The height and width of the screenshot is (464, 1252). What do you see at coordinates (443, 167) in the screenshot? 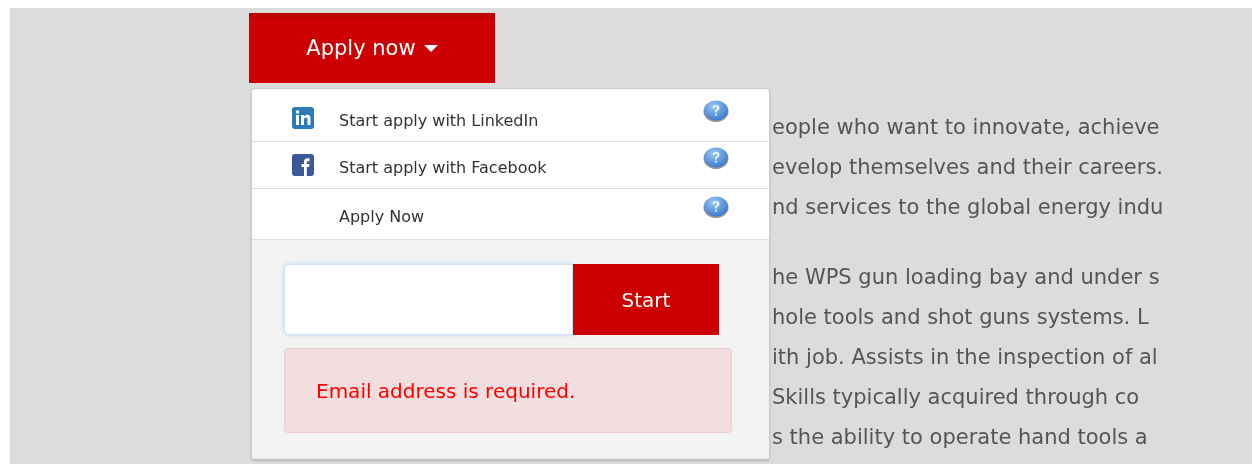
I see `menu-item-label: Start apply with Facebook` at bounding box center [443, 167].